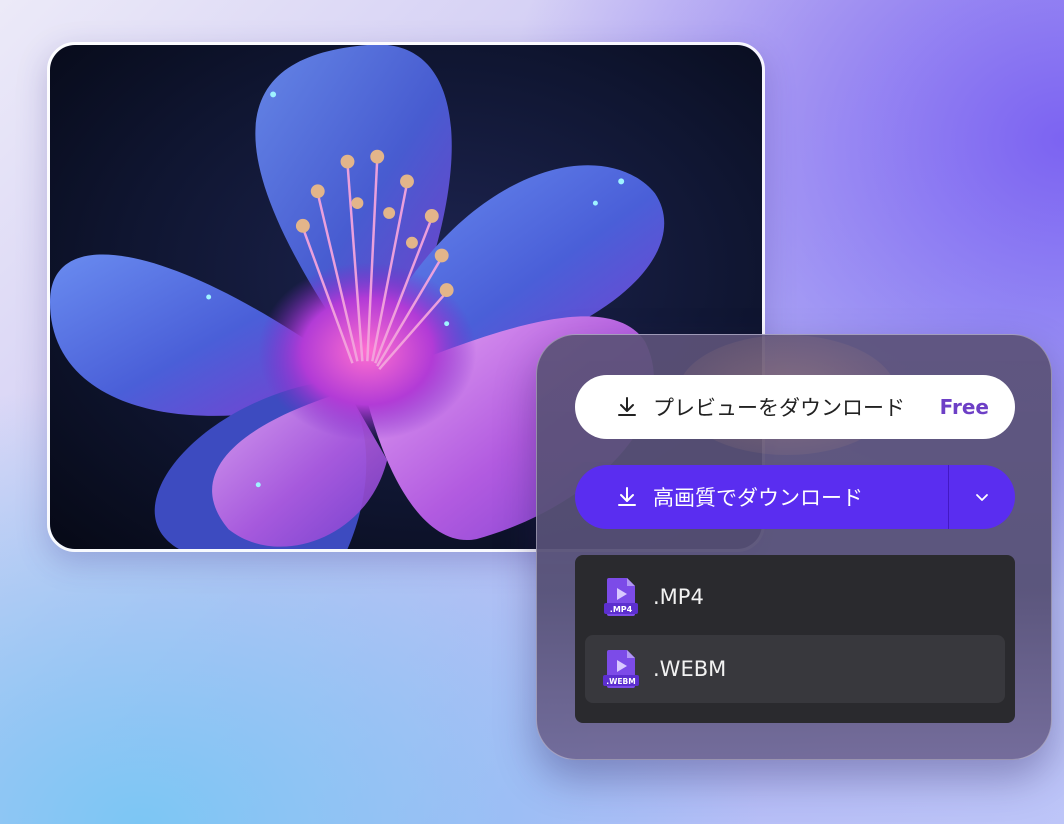  What do you see at coordinates (678, 597) in the screenshot?
I see `format-name: .MP4` at bounding box center [678, 597].